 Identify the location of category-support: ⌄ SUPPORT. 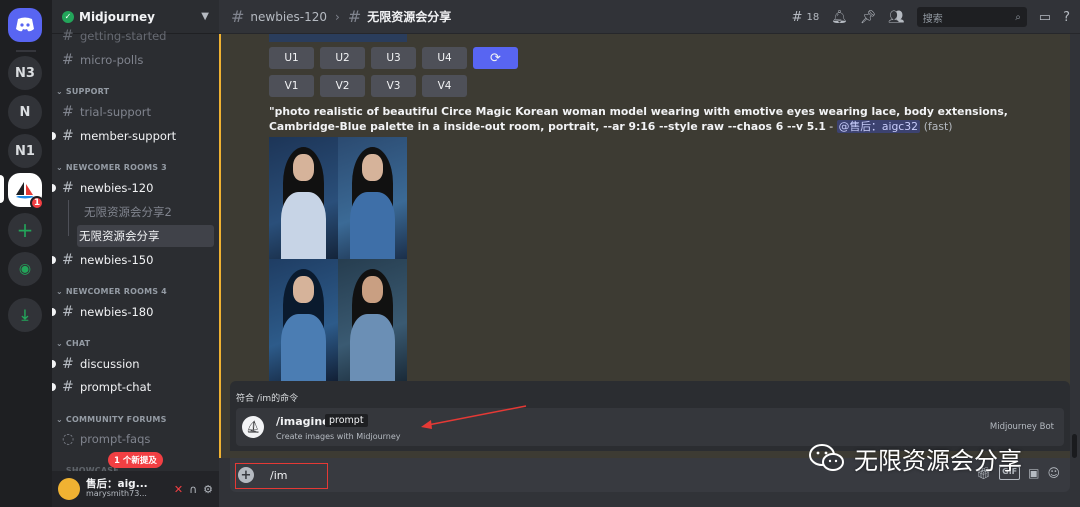
(82, 91).